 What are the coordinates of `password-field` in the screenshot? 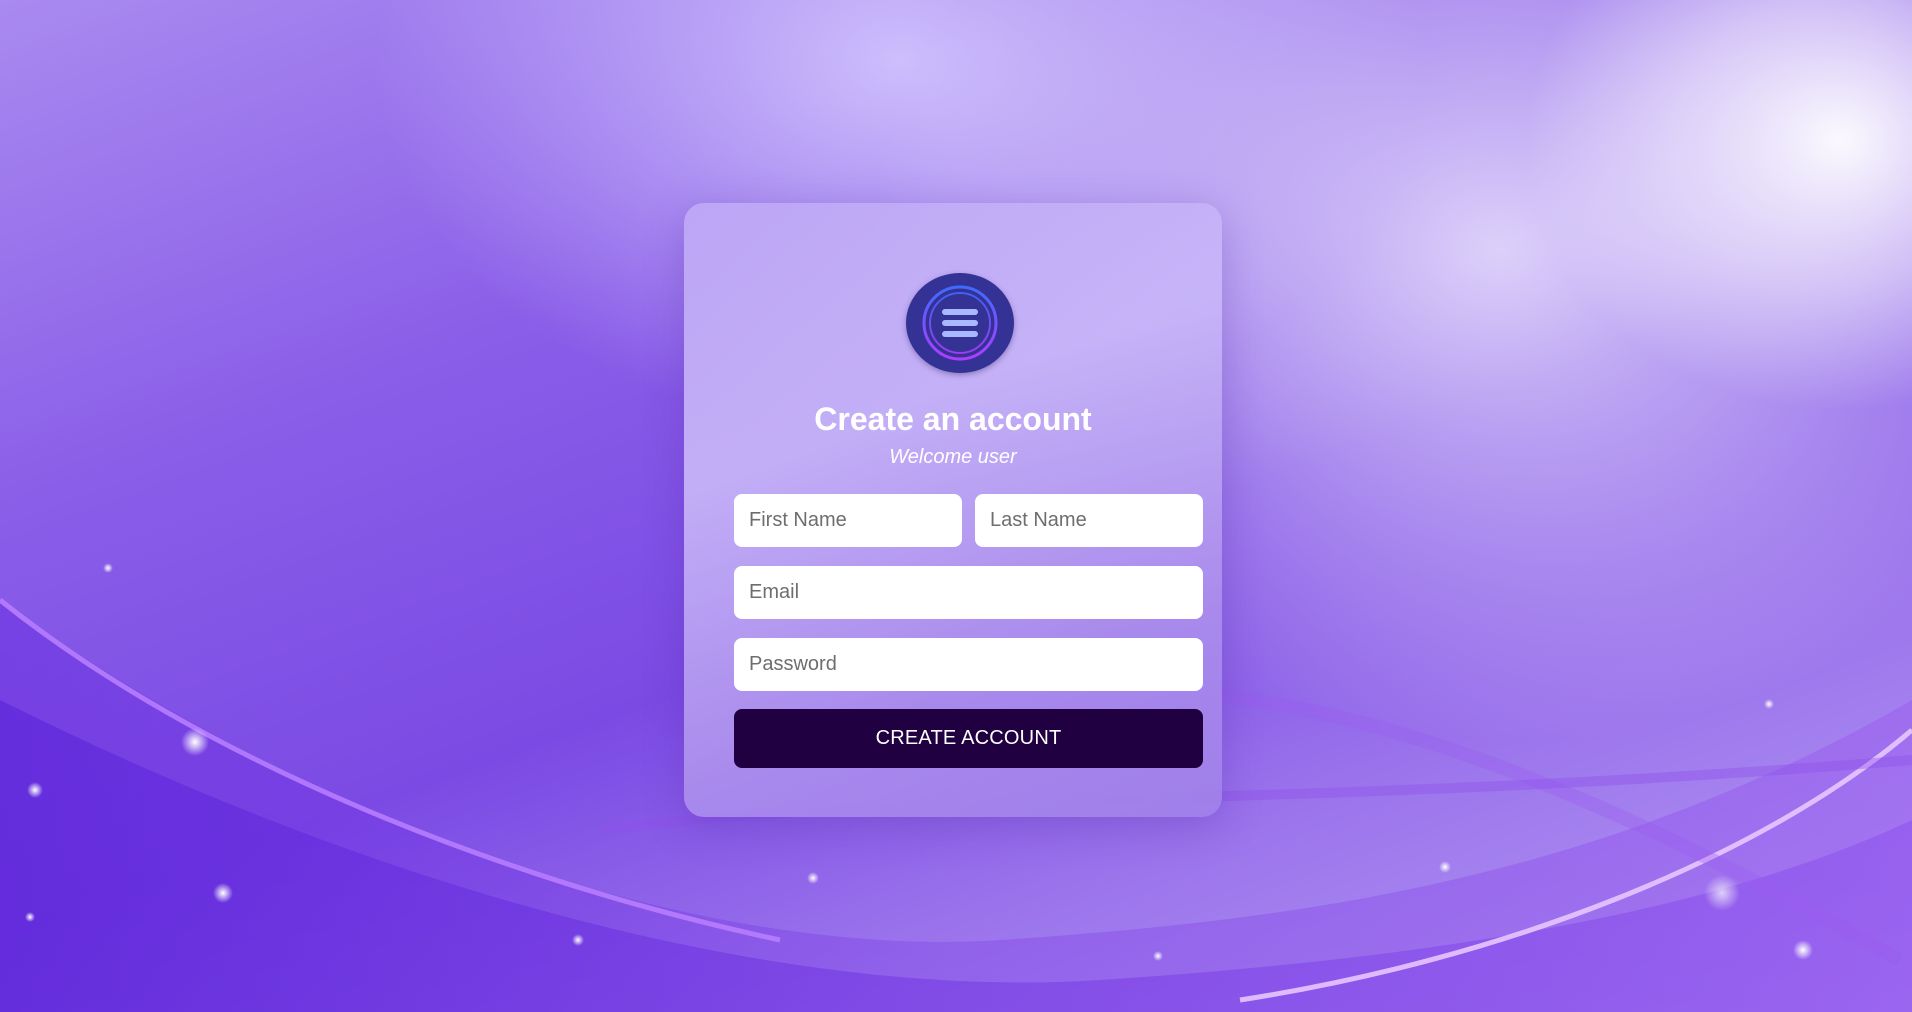 It's located at (968, 664).